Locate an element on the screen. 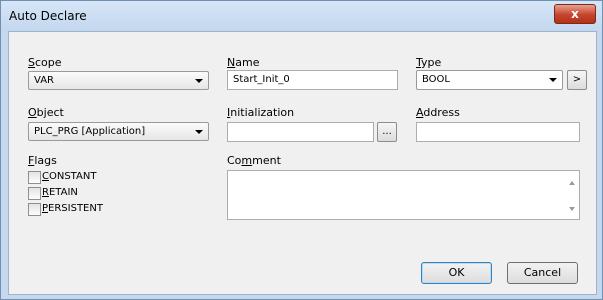 The height and width of the screenshot is (300, 603). comment-textarea is located at coordinates (403, 195).